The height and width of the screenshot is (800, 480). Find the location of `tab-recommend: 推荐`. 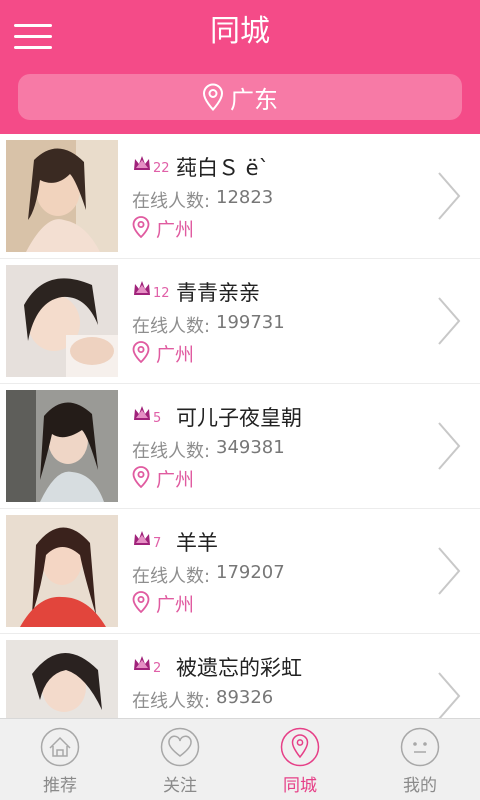

tab-recommend: 推荐 is located at coordinates (60, 759).